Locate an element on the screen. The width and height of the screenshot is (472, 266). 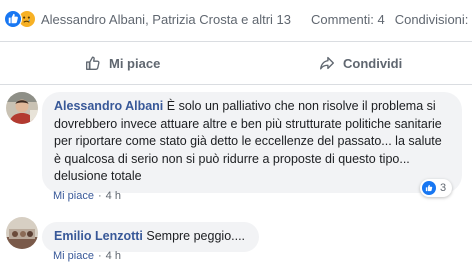
comment-author-link: Alessandro Albani is located at coordinates (108, 106).